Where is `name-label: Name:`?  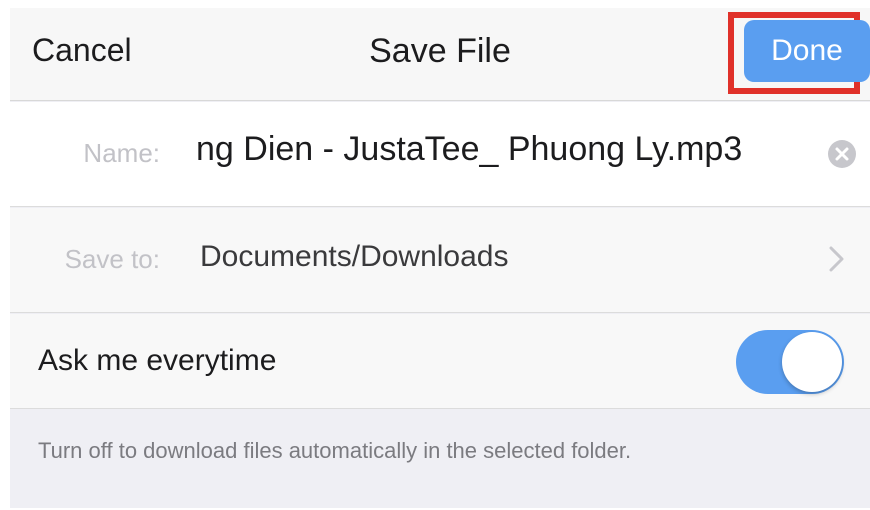 name-label: Name: is located at coordinates (121, 153).